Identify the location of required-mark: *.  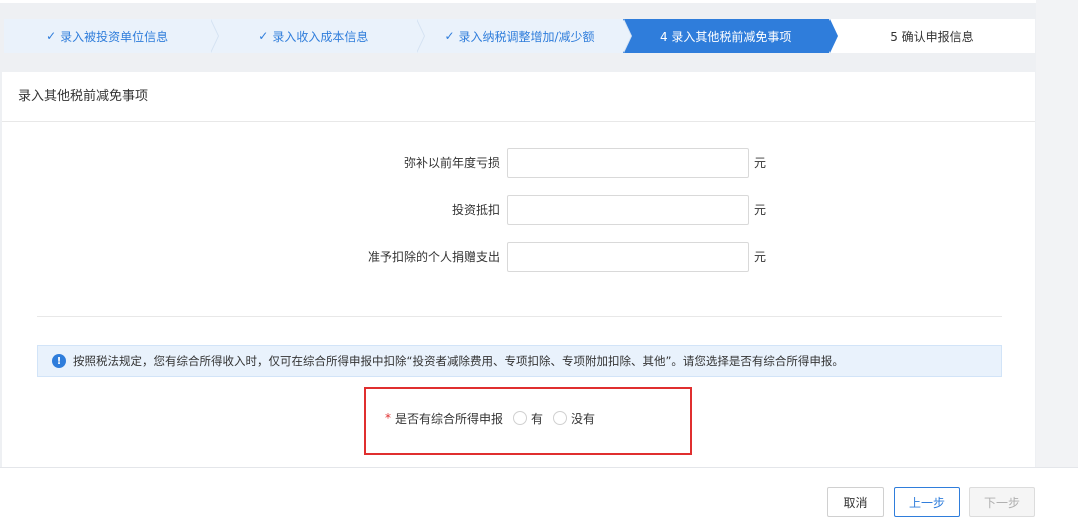
(388, 418).